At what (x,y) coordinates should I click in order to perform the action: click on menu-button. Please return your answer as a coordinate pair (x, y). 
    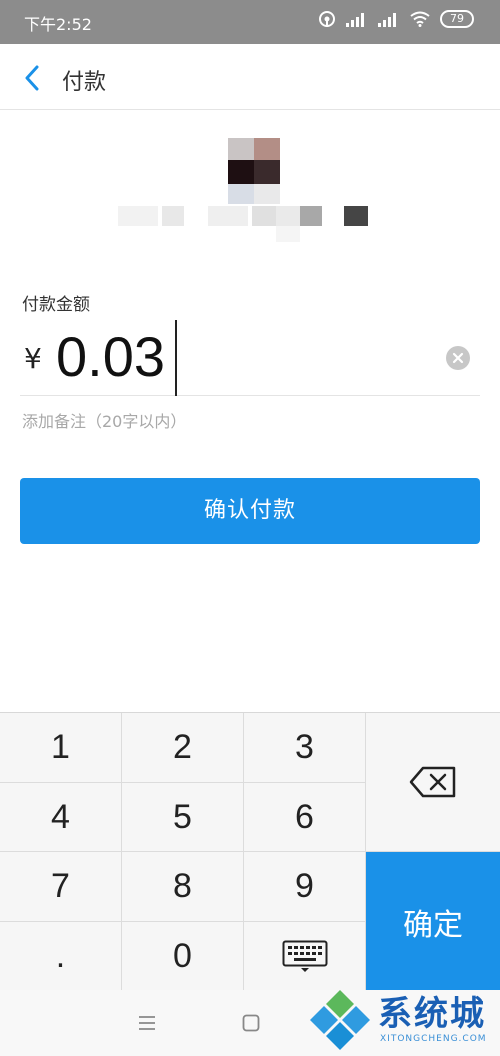
    Looking at the image, I should click on (147, 1023).